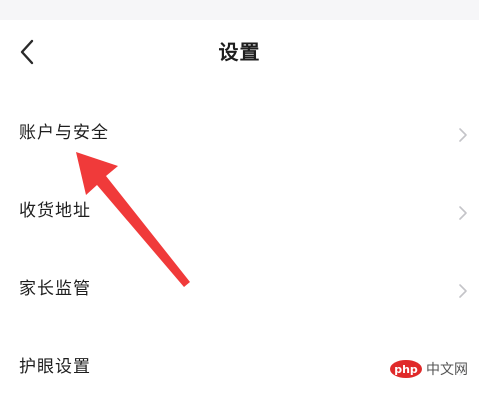  Describe the element at coordinates (64, 133) in the screenshot. I see `settings-item-label: 账户与安全` at that location.